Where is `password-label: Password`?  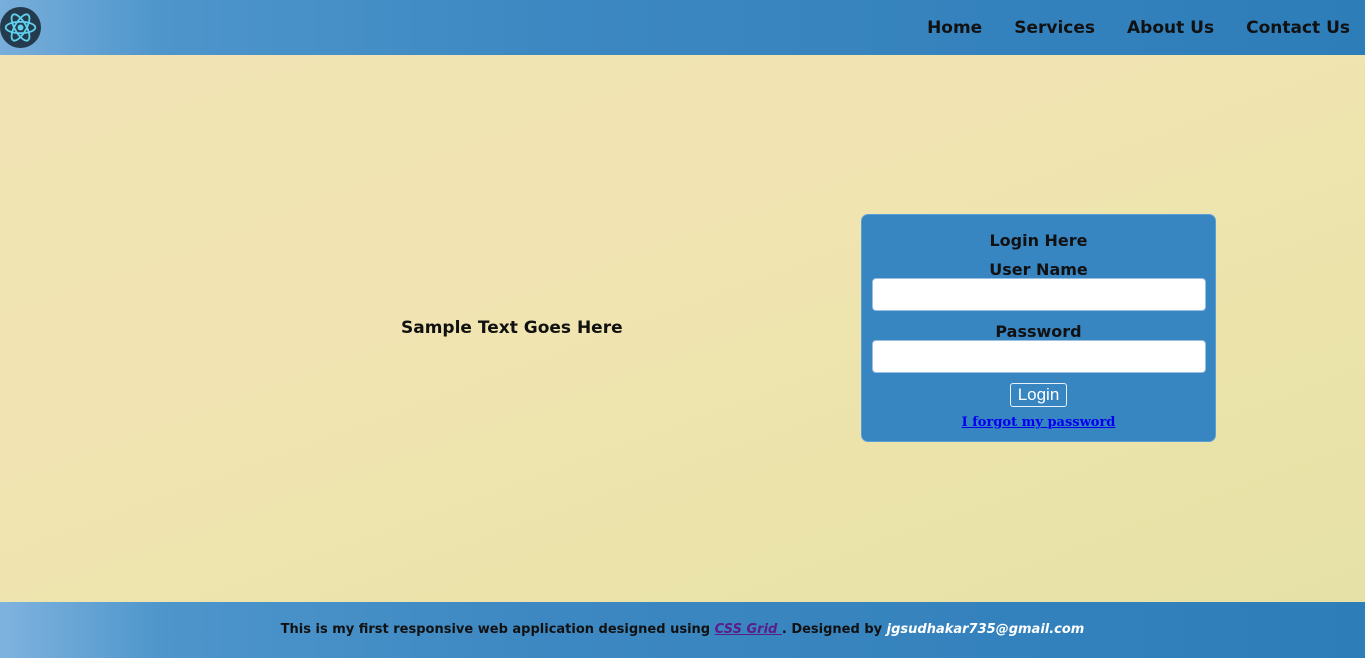
password-label: Password is located at coordinates (1038, 331).